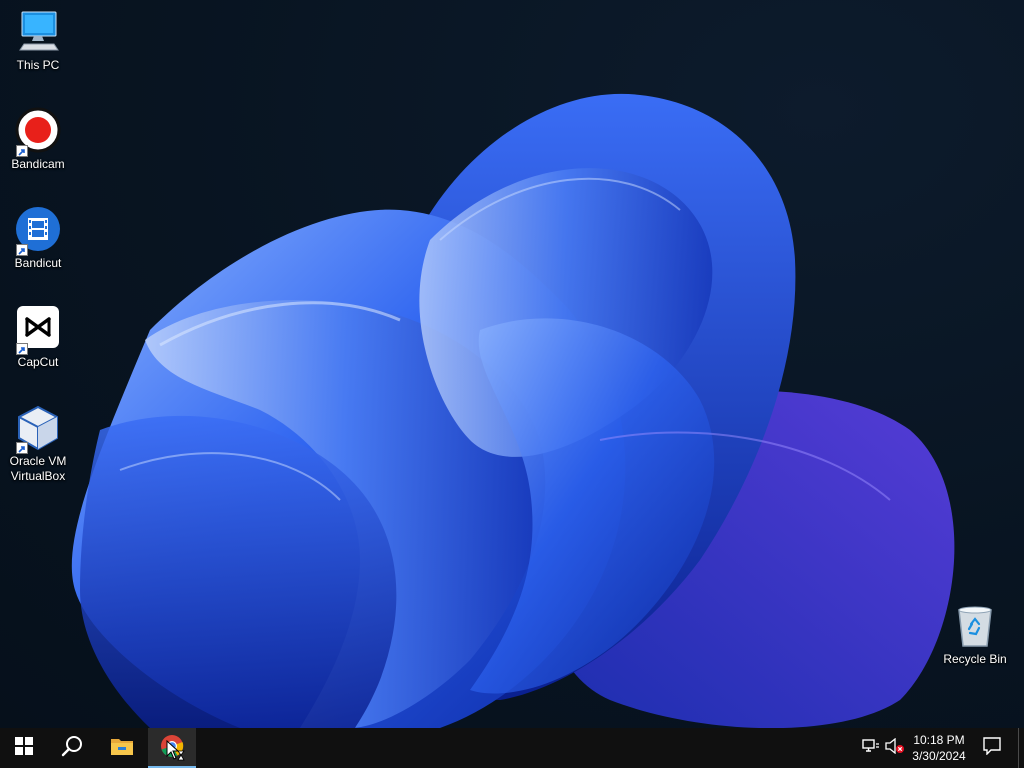 The width and height of the screenshot is (1024, 768). What do you see at coordinates (939, 740) in the screenshot?
I see `clock-time: 10:18 PM` at bounding box center [939, 740].